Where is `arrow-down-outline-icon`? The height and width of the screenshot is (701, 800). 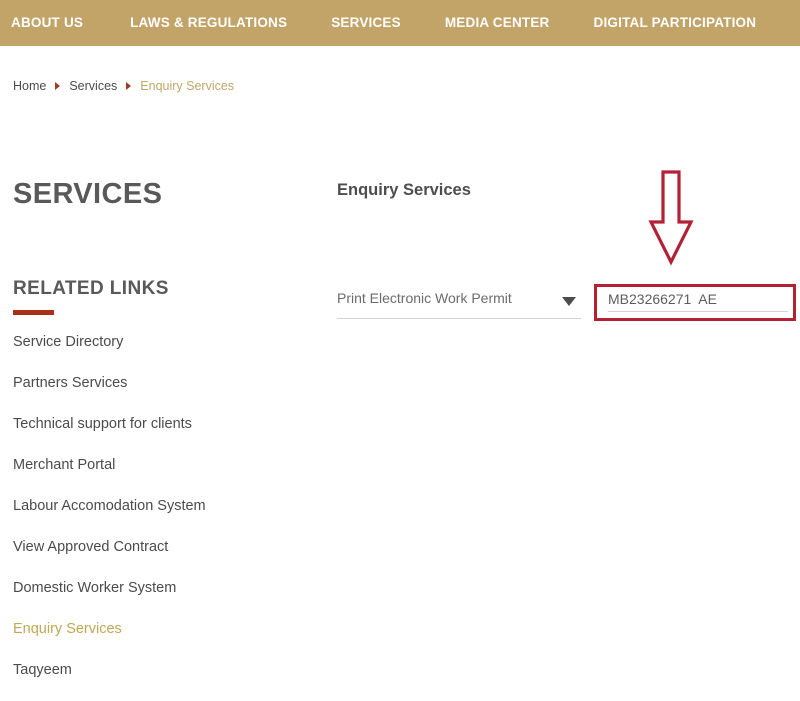 arrow-down-outline-icon is located at coordinates (671, 218).